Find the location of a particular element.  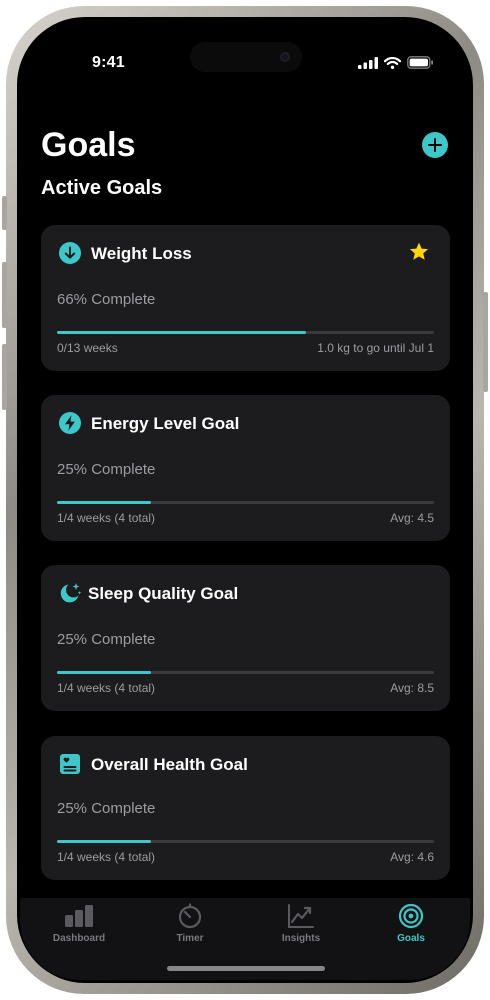

goal-title: Sleep Quality Goal is located at coordinates (163, 593).